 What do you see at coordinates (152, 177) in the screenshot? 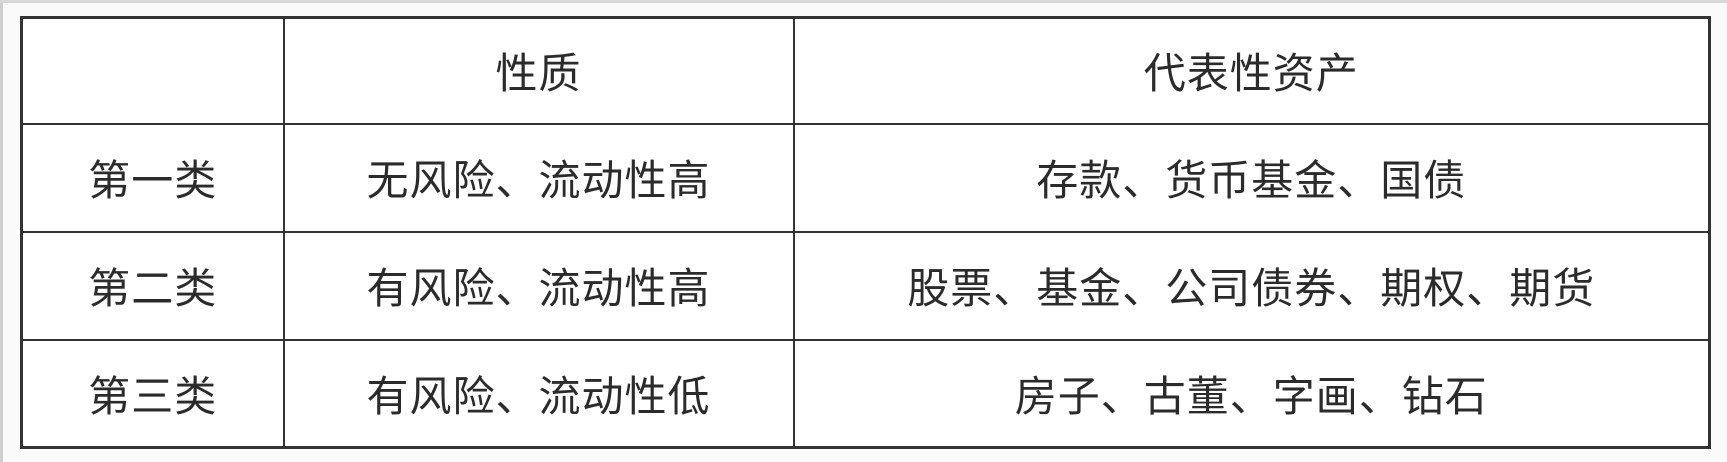
I see `row-label-cell: 第一类` at bounding box center [152, 177].